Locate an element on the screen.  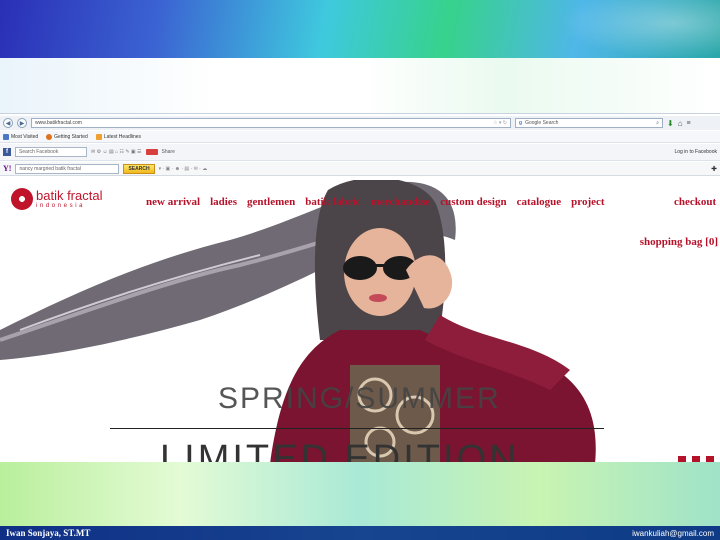
logo-main-text: batik fractal is located at coordinates (69, 195).